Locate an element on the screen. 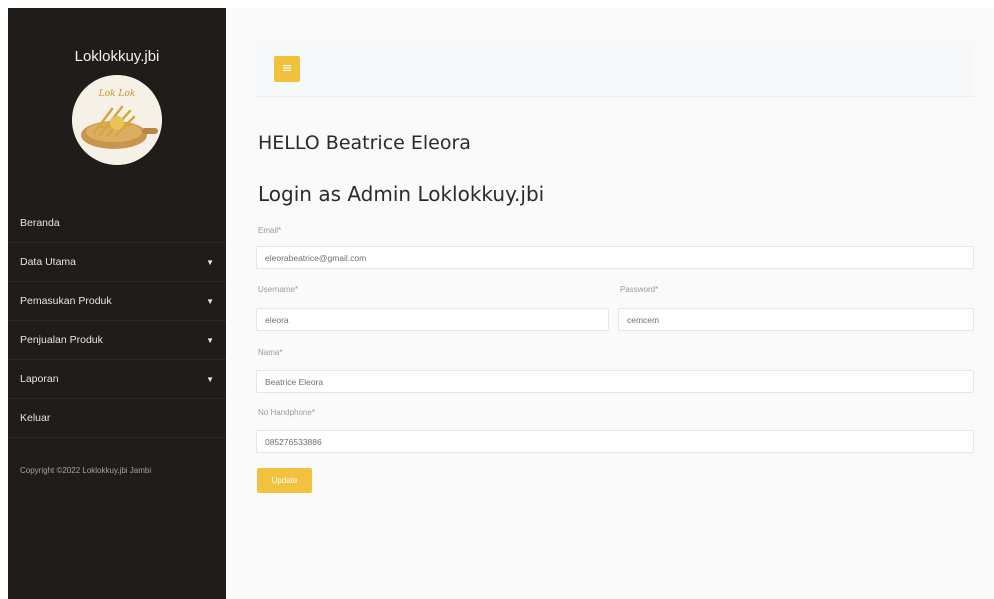  username-field is located at coordinates (432, 319).